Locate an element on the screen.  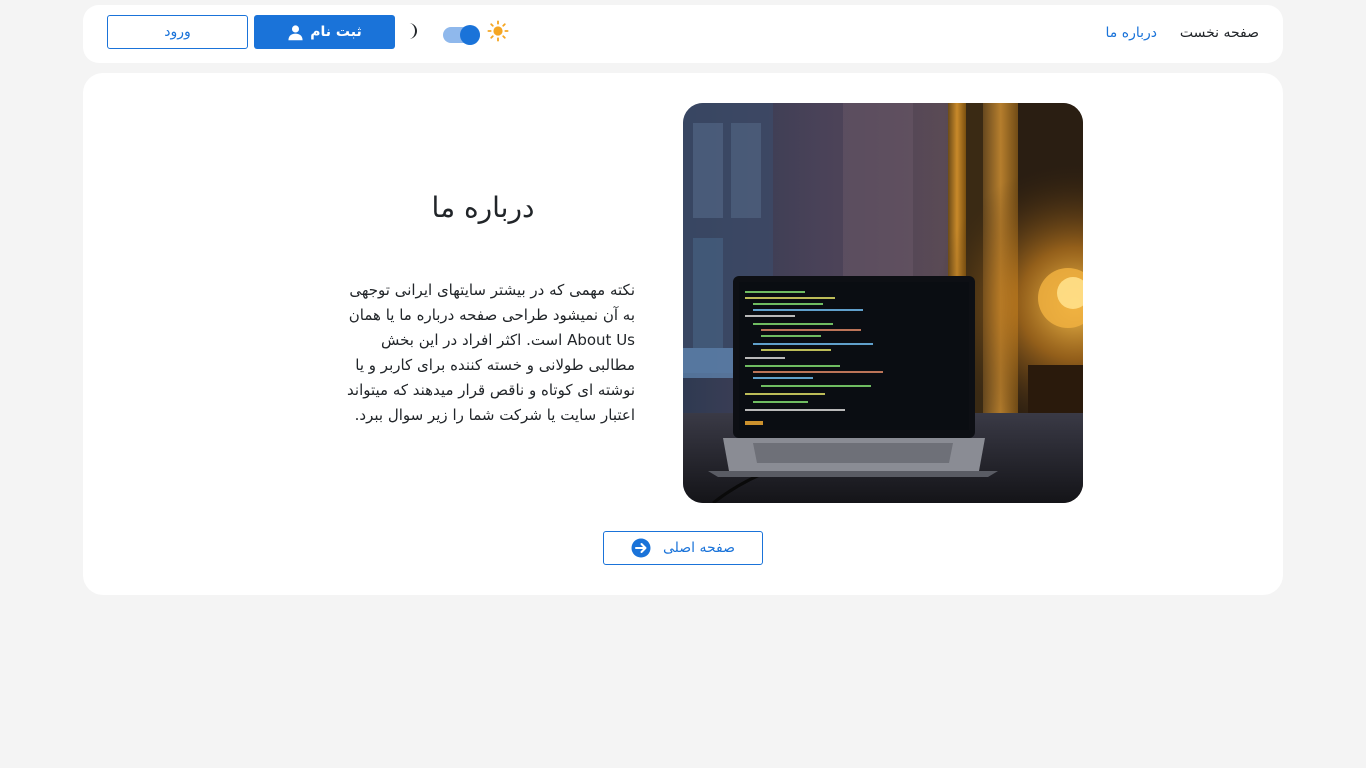
arrow-right-circle-icon is located at coordinates (641, 548).